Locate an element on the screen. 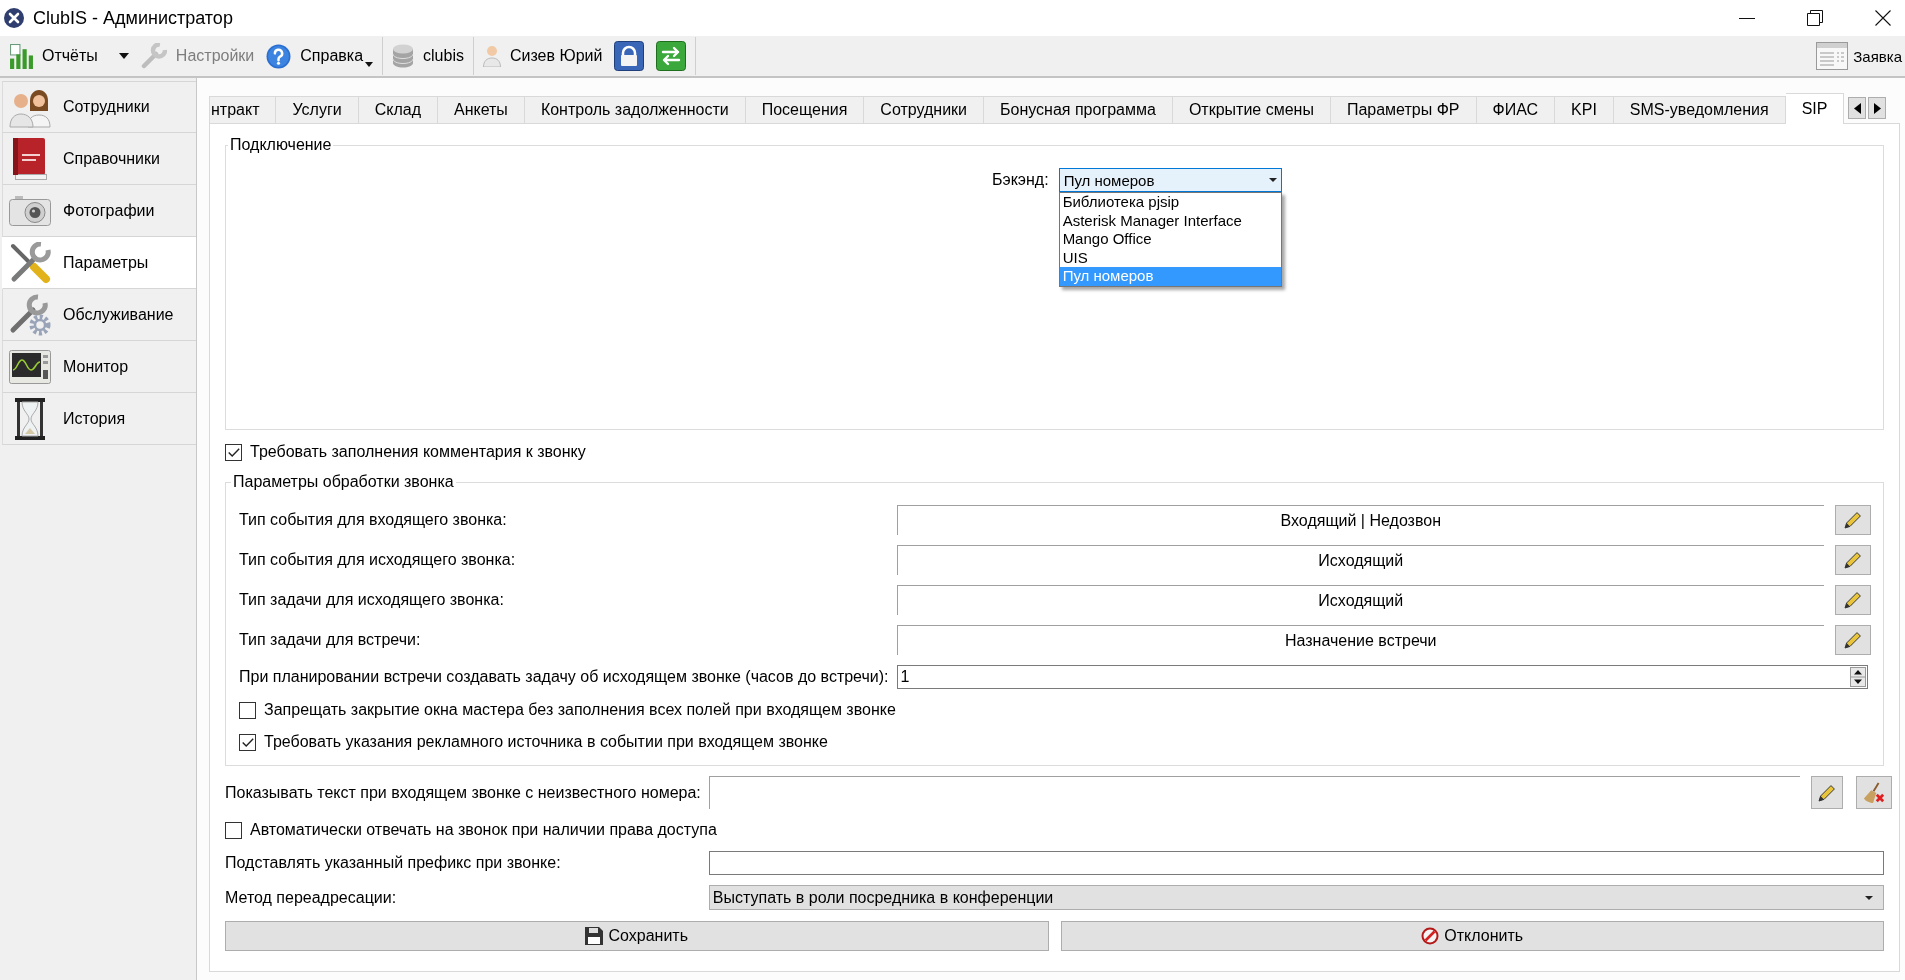 The width and height of the screenshot is (1905, 980). tab: KPI is located at coordinates (1584, 109).